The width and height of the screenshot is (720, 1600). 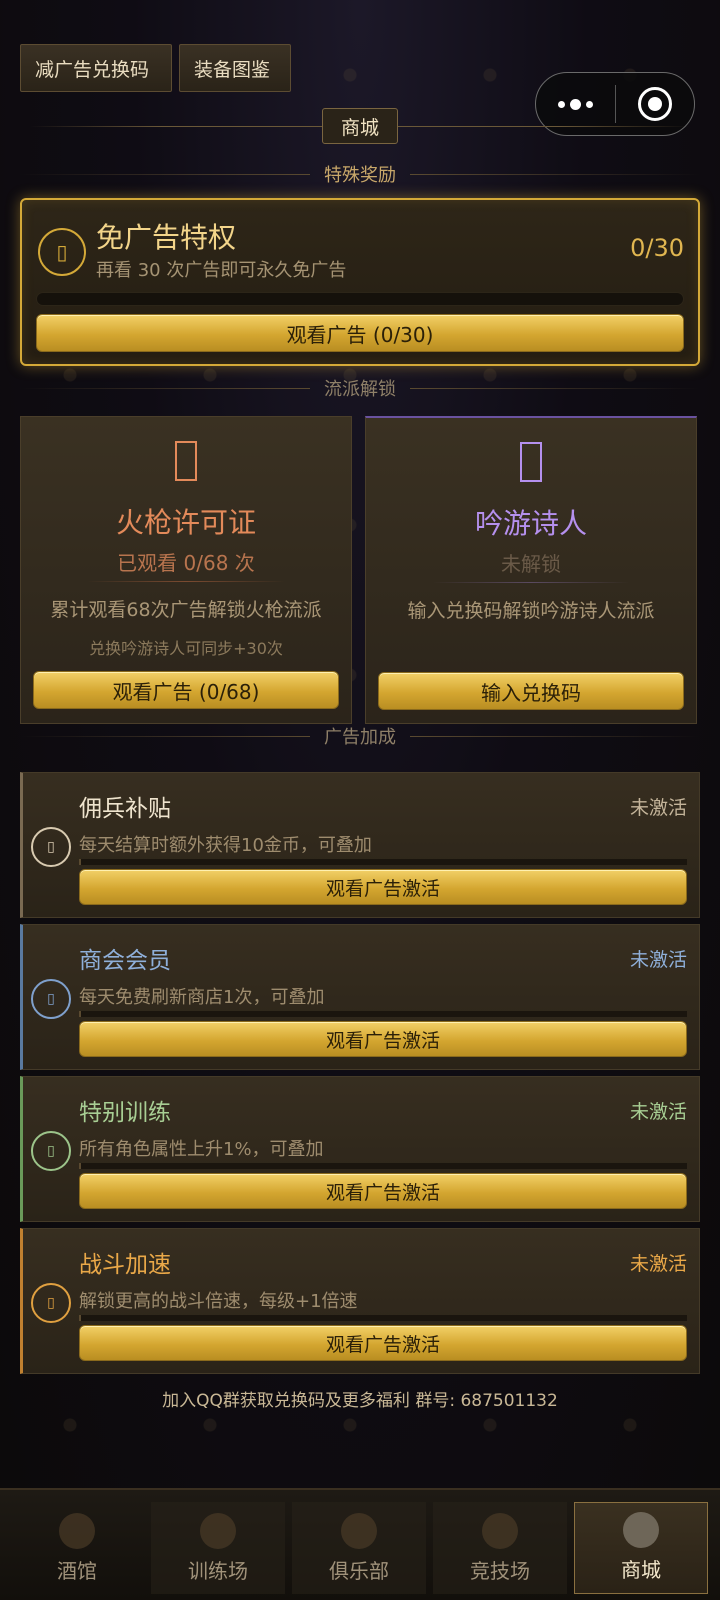 What do you see at coordinates (530, 523) in the screenshot?
I see `class-name: 吟游诗人` at bounding box center [530, 523].